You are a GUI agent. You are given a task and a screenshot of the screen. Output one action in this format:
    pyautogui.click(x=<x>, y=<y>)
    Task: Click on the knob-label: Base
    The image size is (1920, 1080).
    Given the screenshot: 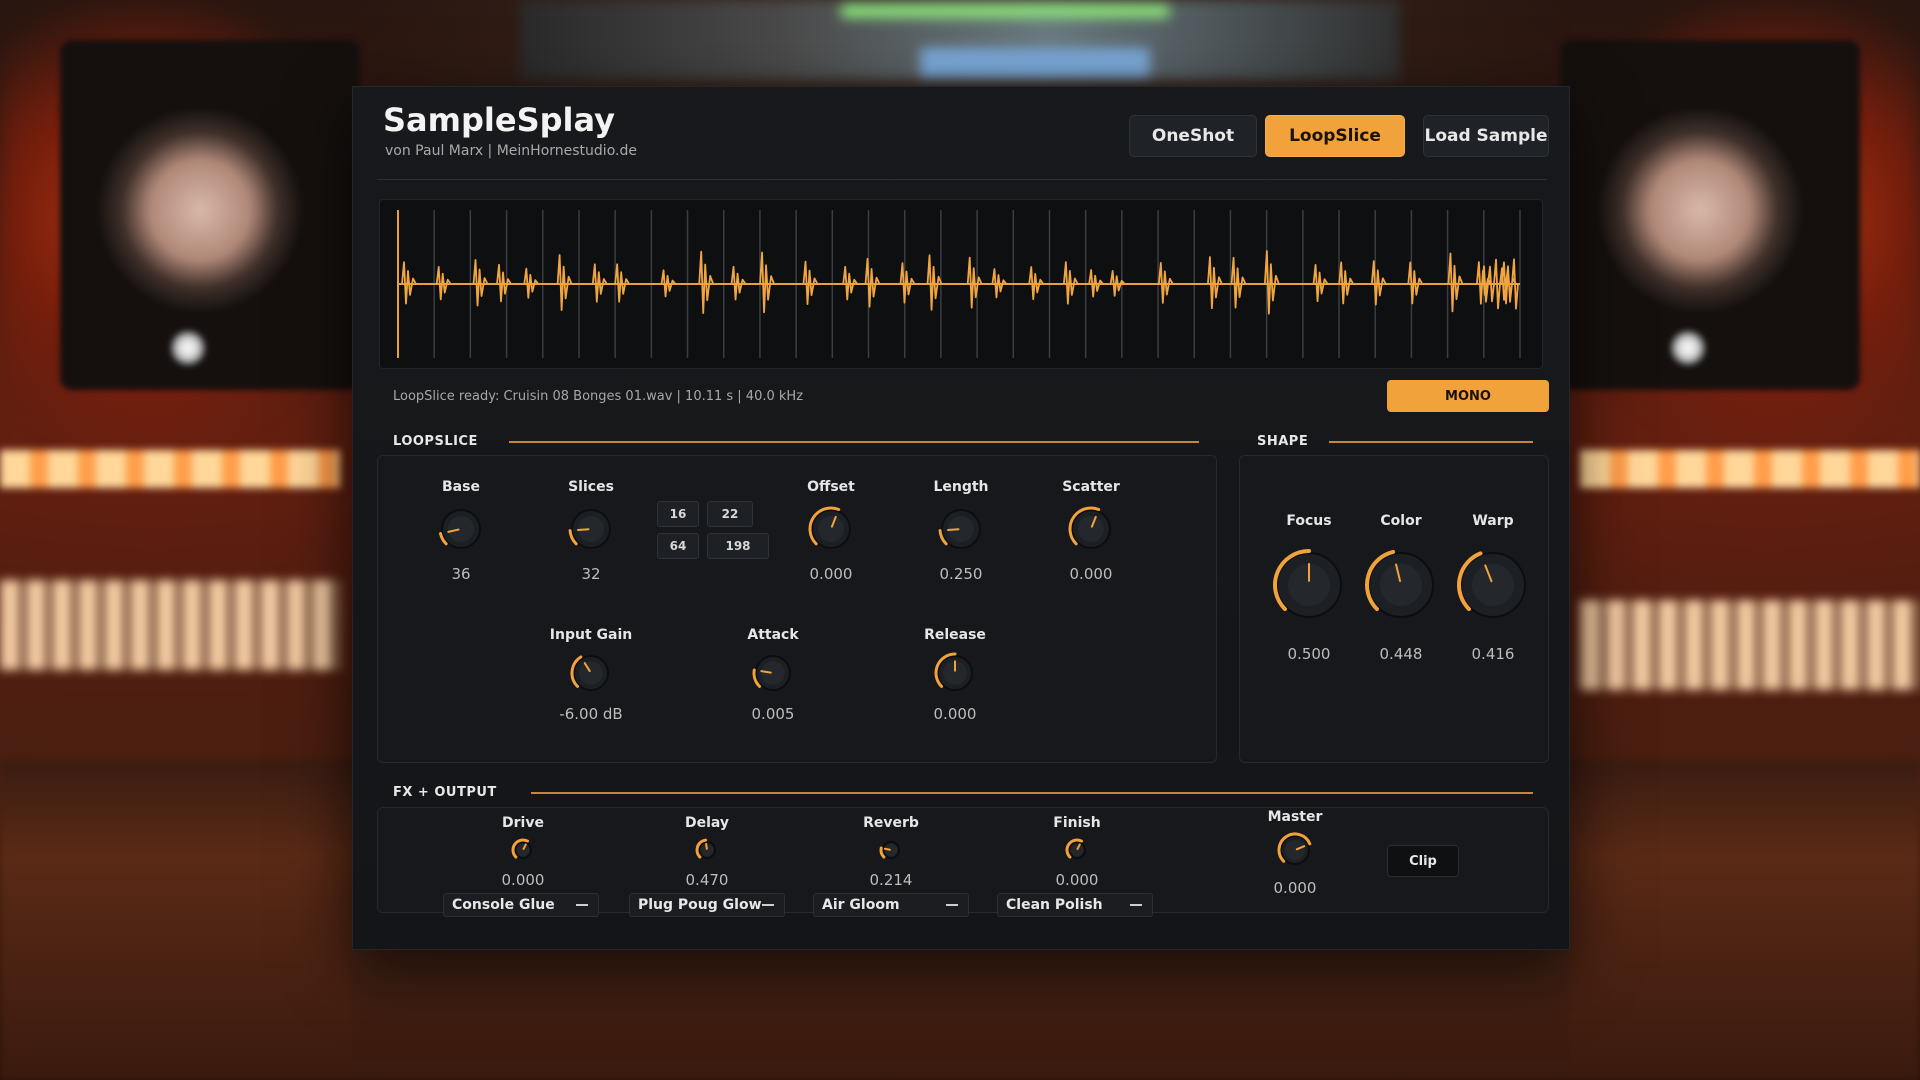 What is the action you would take?
    pyautogui.click(x=461, y=487)
    